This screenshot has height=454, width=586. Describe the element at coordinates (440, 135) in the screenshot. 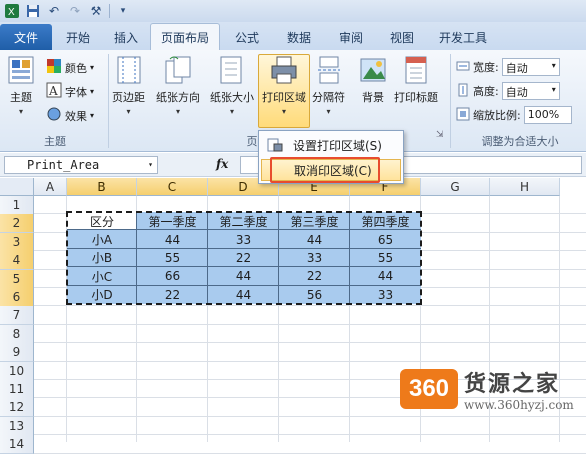

I see `dialog-launcher-icon: ⇲` at that location.